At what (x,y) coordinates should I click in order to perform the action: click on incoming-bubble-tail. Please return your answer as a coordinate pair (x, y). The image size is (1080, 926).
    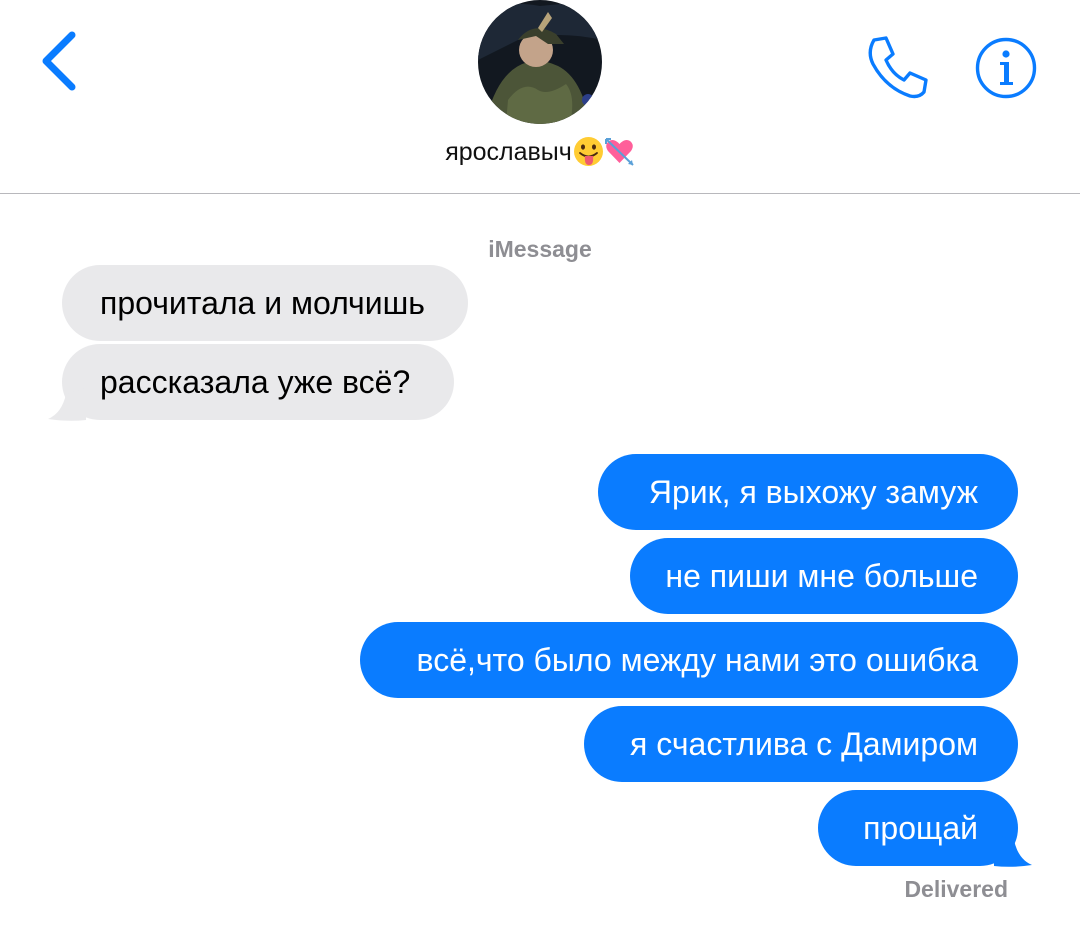
    Looking at the image, I should click on (67, 404).